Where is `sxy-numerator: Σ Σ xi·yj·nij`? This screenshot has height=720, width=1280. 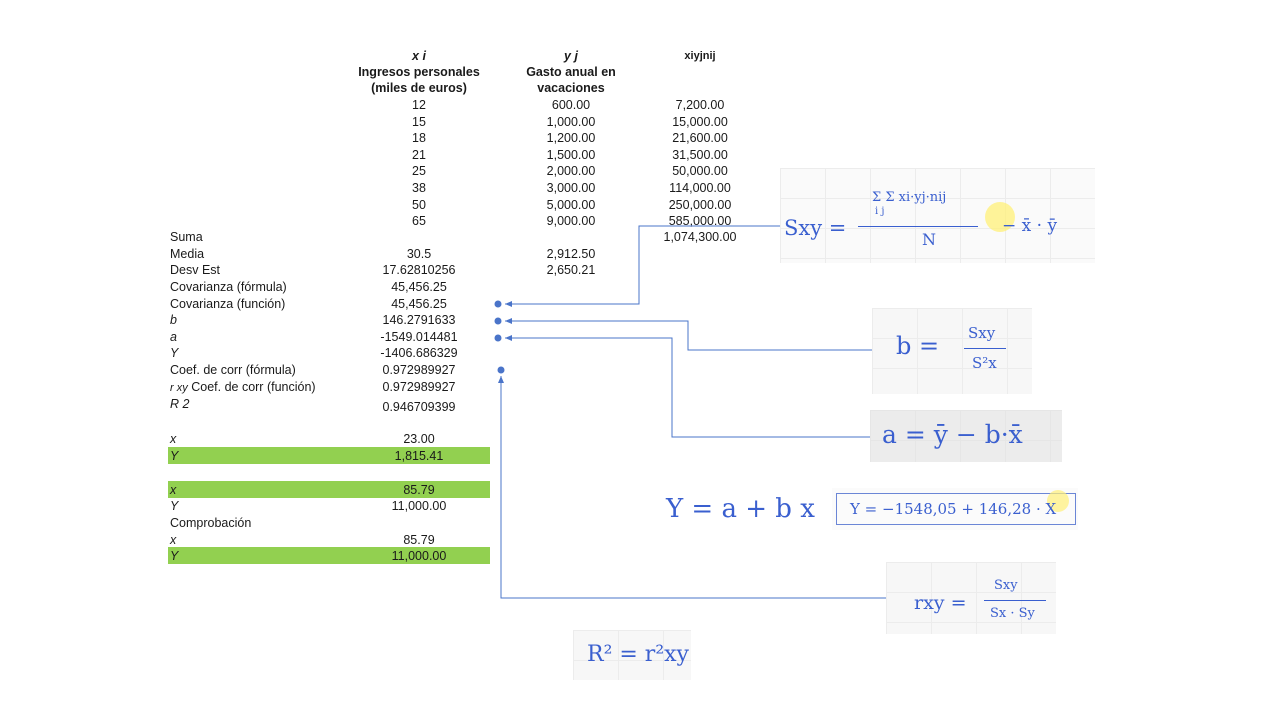
sxy-numerator: Σ Σ xi·yj·nij is located at coordinates (909, 197).